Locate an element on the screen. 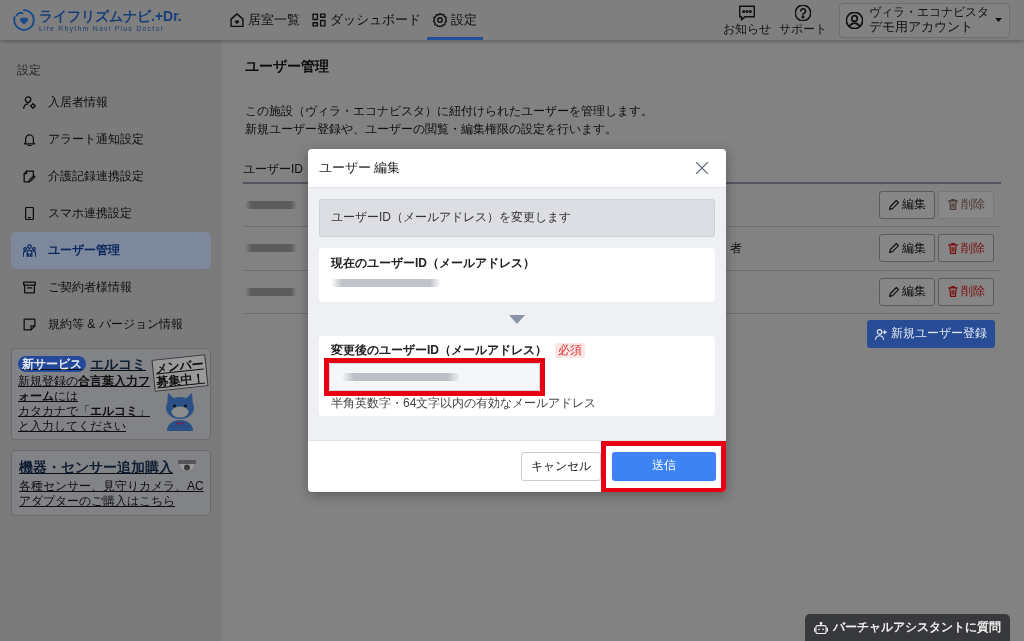 Image resolution: width=1024 pixels, height=641 pixels. dialog-title: ユーザー 編集 is located at coordinates (360, 168).